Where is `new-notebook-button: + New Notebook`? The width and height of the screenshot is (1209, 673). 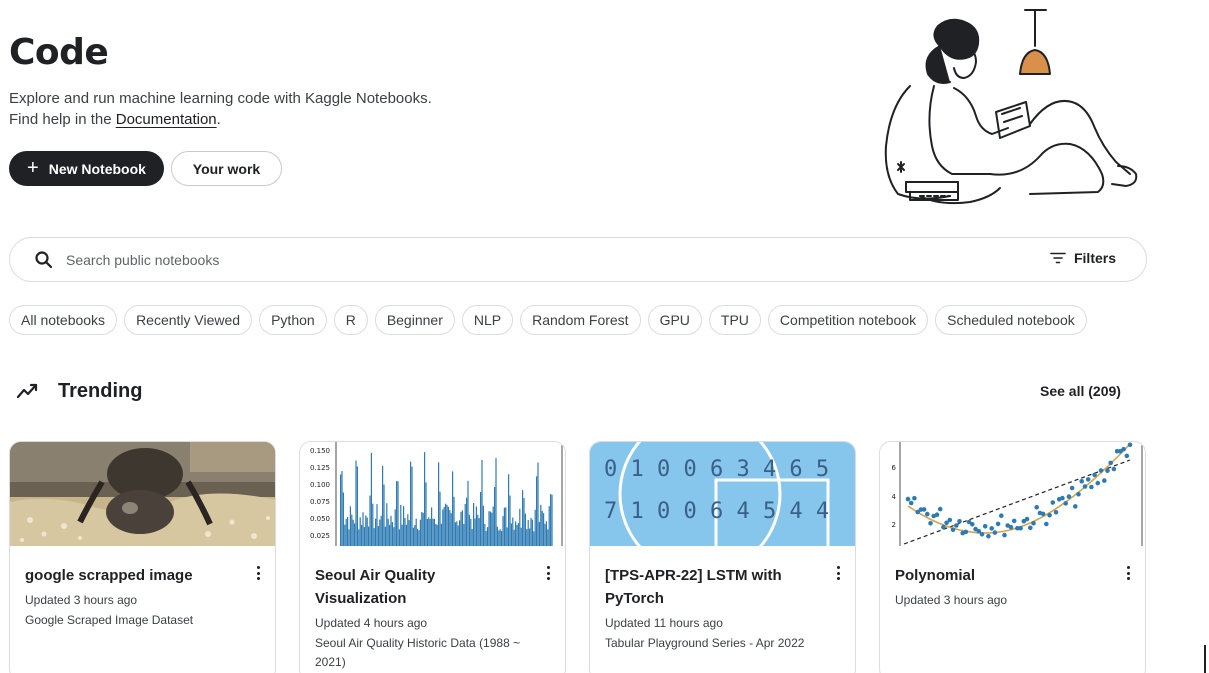
new-notebook-button: + New Notebook is located at coordinates (86, 168).